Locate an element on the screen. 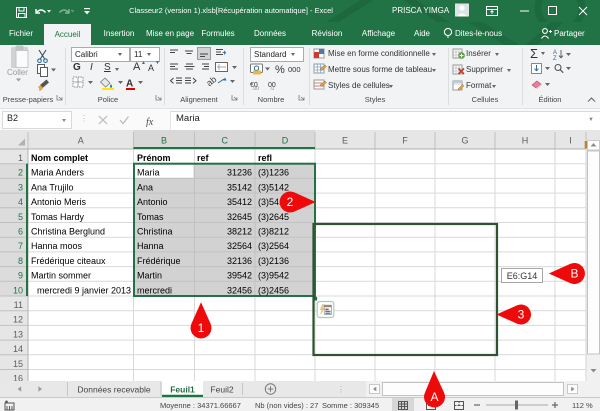  svg-text: Frédérique citeaux is located at coordinates (68, 261).